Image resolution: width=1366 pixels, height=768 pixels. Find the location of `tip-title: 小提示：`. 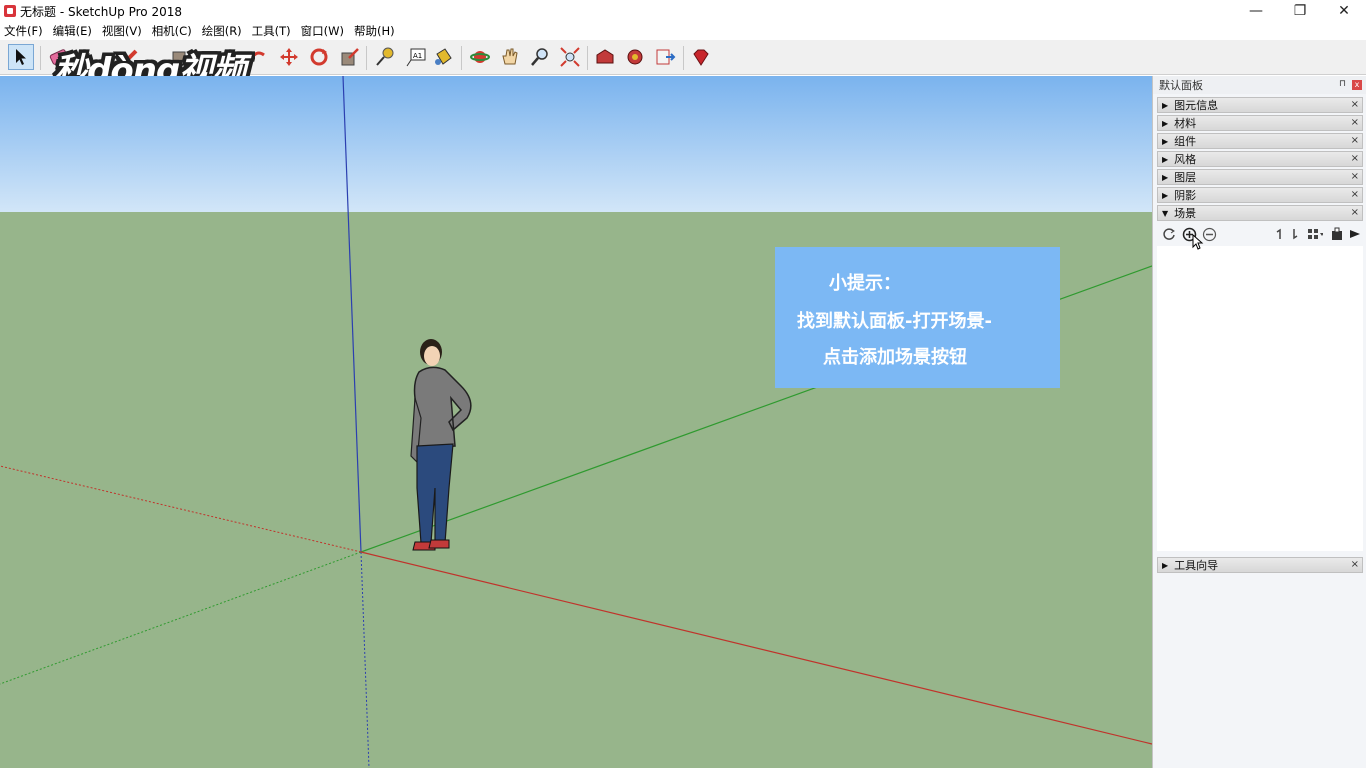

tip-title: 小提示： is located at coordinates (865, 283).